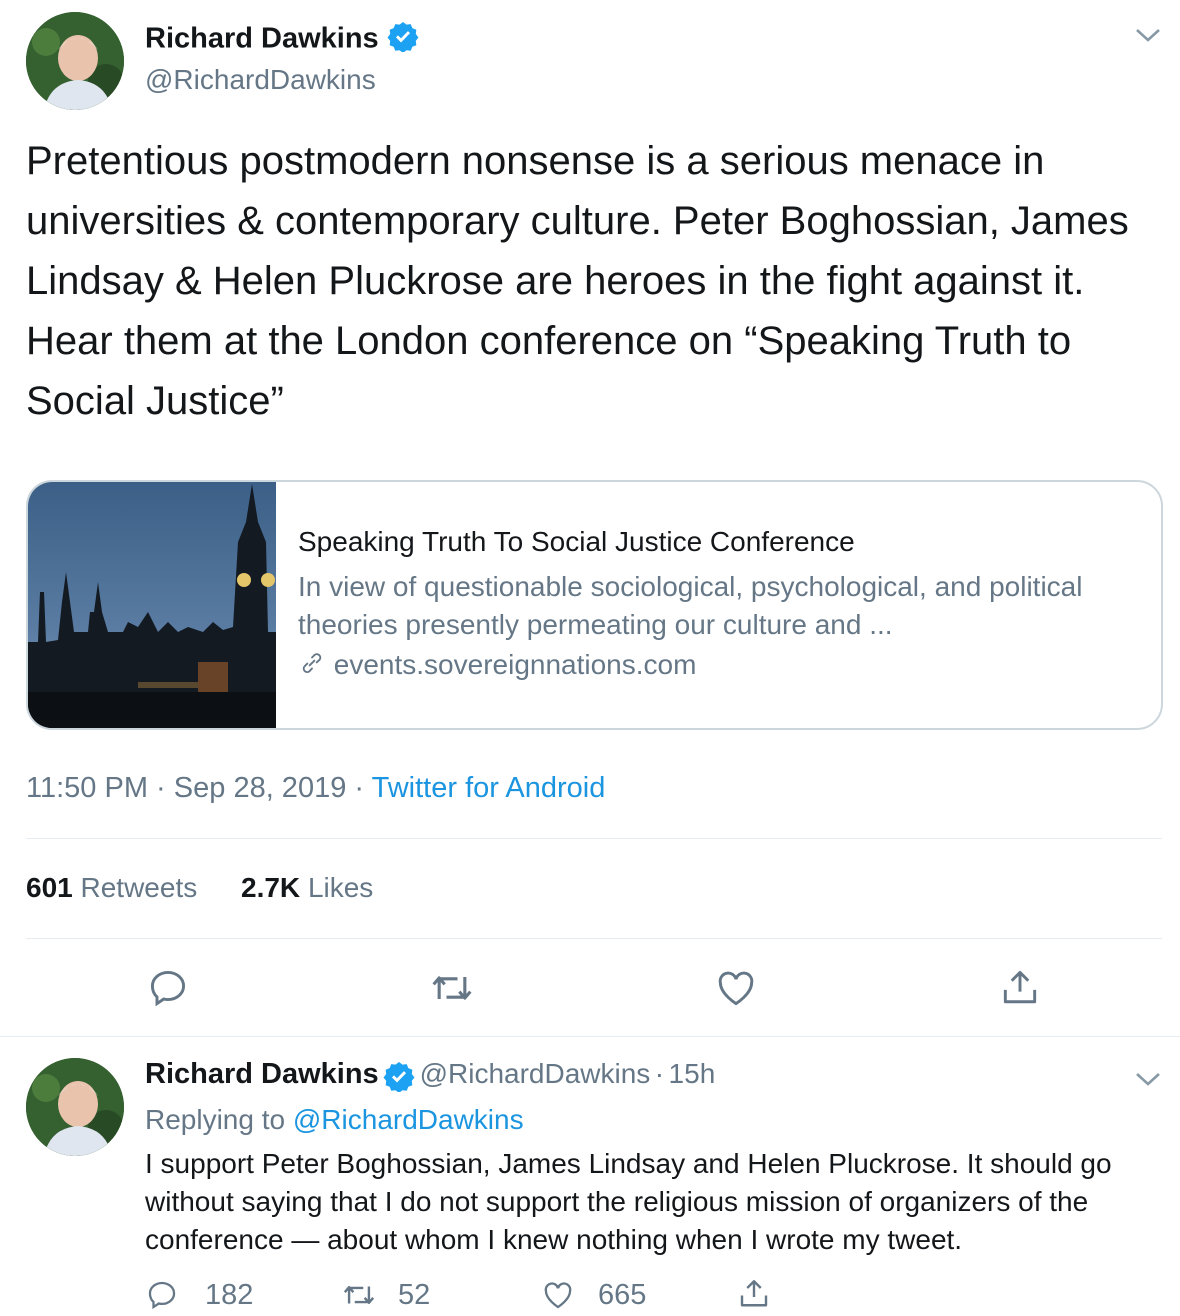 The width and height of the screenshot is (1180, 1316). What do you see at coordinates (199, 1295) in the screenshot?
I see `reply-reply-button: 182` at bounding box center [199, 1295].